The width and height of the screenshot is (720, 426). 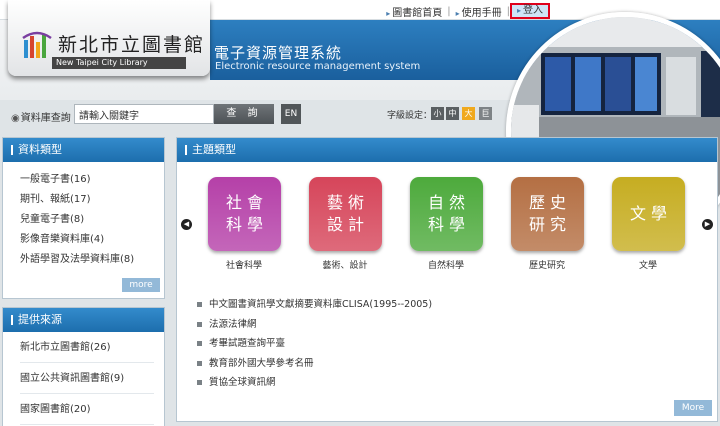 What do you see at coordinates (92, 180) in the screenshot?
I see `type-item: 一般電子書(16)` at bounding box center [92, 180].